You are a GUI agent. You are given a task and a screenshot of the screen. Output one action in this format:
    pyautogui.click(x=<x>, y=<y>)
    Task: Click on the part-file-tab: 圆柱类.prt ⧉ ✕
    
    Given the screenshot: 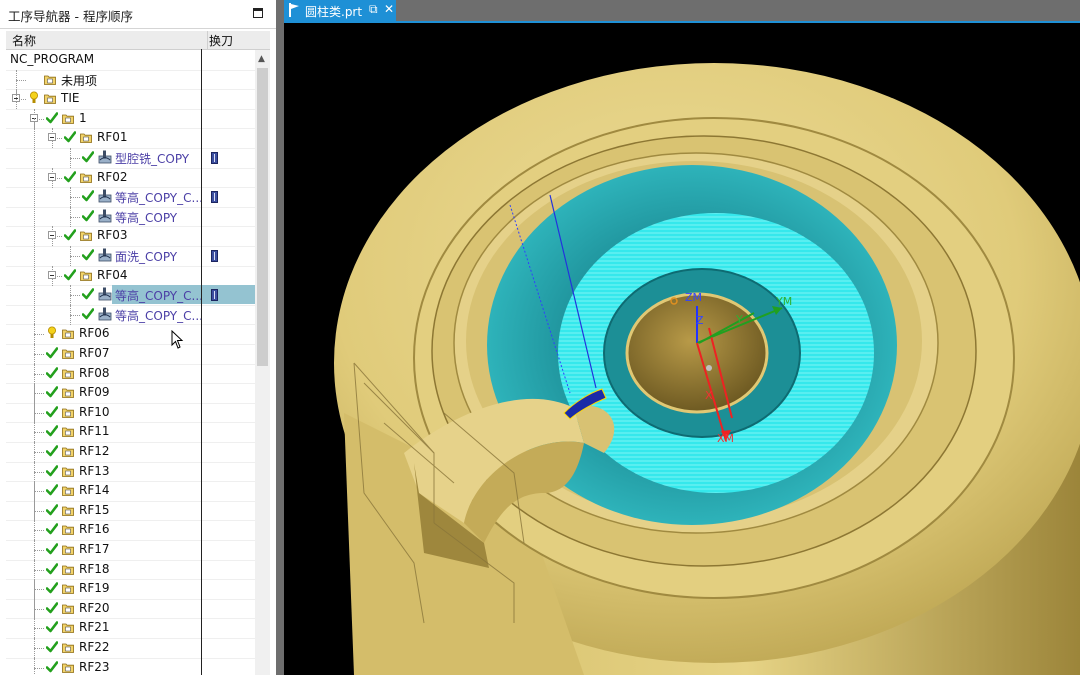 What is the action you would take?
    pyautogui.click(x=340, y=11)
    